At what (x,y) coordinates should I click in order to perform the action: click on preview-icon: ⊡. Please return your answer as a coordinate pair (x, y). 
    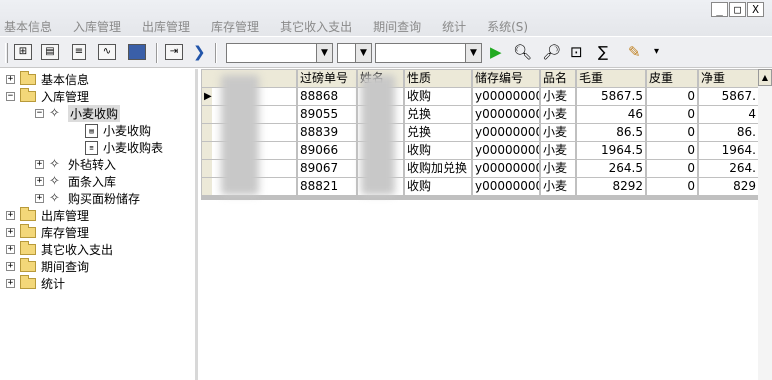
    Looking at the image, I should click on (576, 52).